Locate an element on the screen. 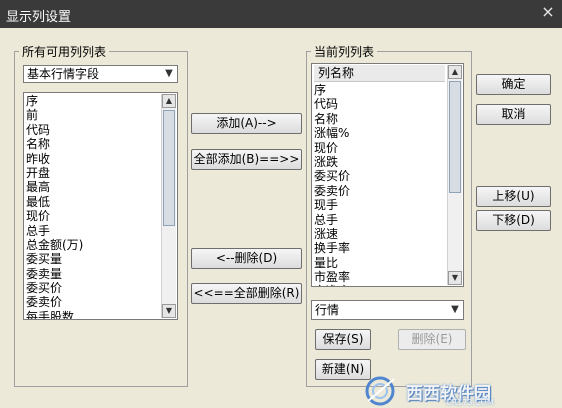 This screenshot has width=562, height=408. save-button: 保存(S) is located at coordinates (343, 339).